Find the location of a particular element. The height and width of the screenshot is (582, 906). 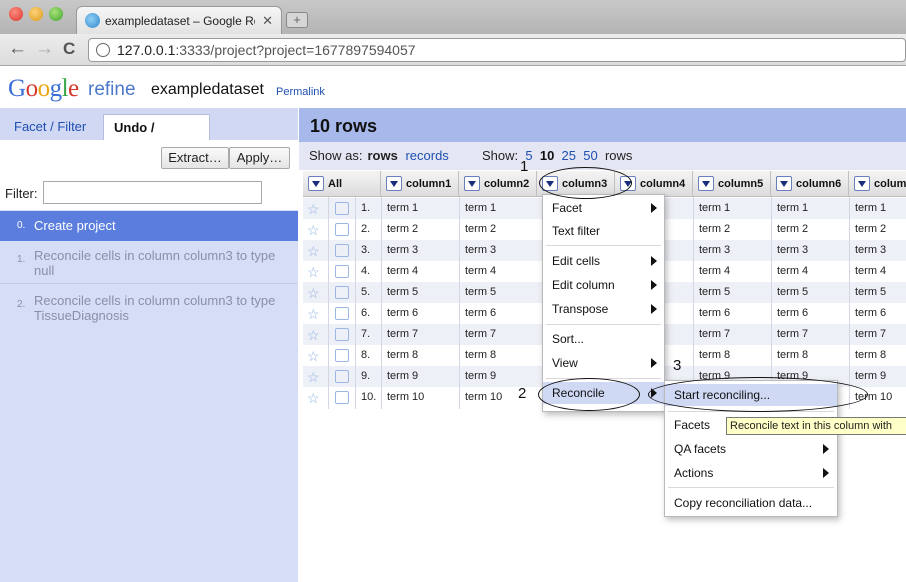

history-number: 2. is located at coordinates (21, 304).